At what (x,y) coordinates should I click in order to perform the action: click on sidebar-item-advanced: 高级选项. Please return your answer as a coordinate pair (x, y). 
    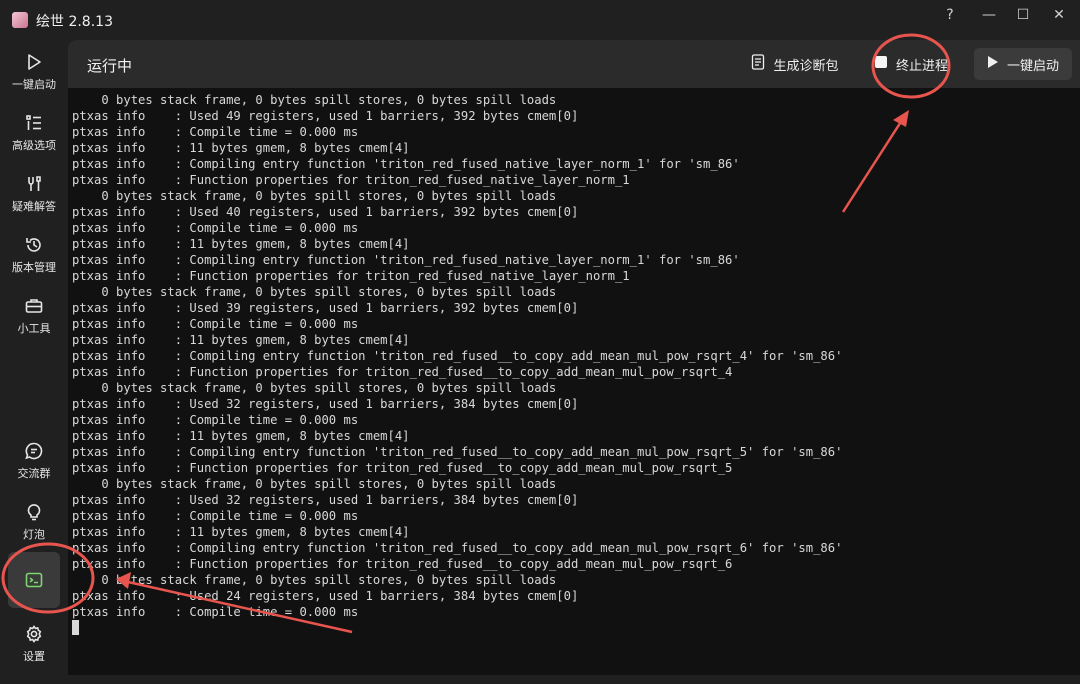
    Looking at the image, I should click on (34, 143).